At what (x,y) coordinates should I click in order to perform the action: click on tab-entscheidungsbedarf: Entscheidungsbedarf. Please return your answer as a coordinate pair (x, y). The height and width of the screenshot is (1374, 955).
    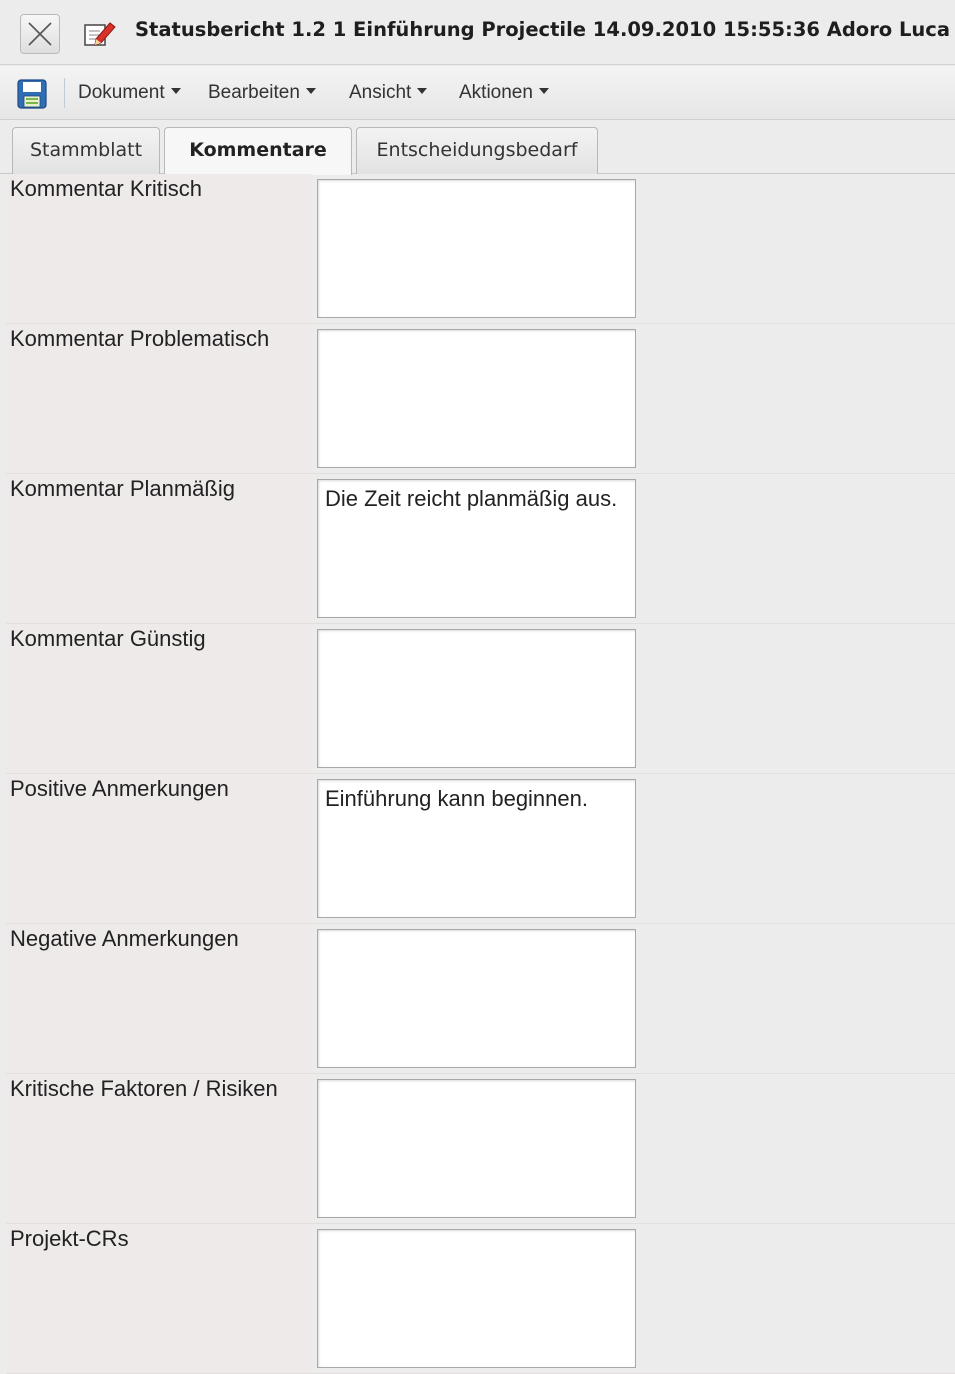
    Looking at the image, I should click on (477, 150).